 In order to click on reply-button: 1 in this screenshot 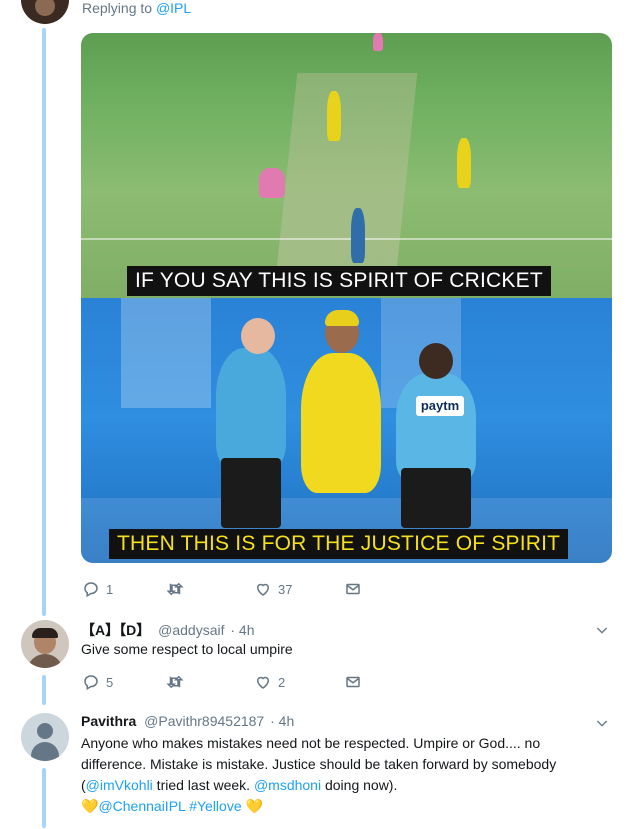, I will do `click(124, 589)`.